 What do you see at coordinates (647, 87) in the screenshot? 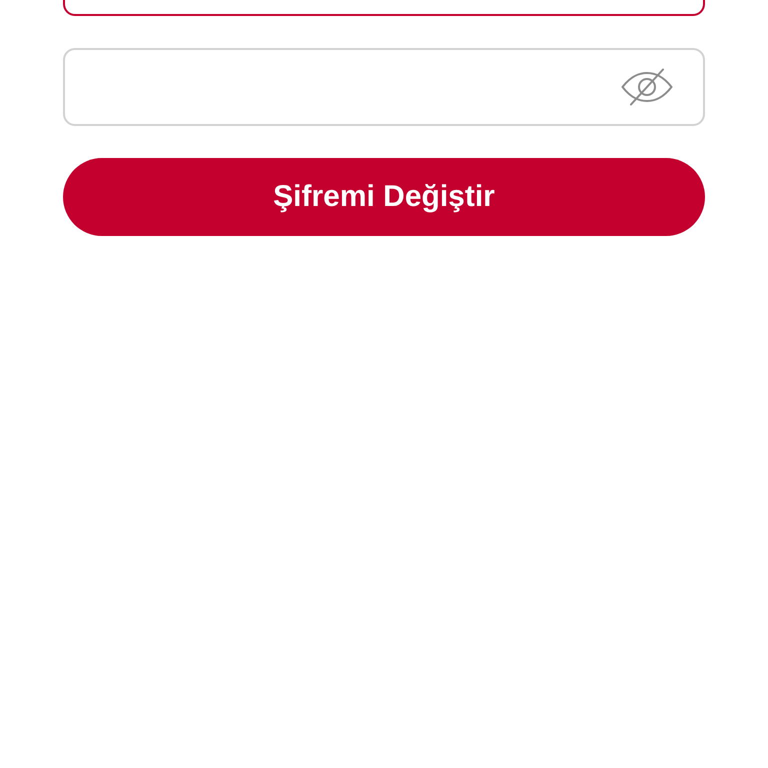
I see `eye-slash-icon` at bounding box center [647, 87].